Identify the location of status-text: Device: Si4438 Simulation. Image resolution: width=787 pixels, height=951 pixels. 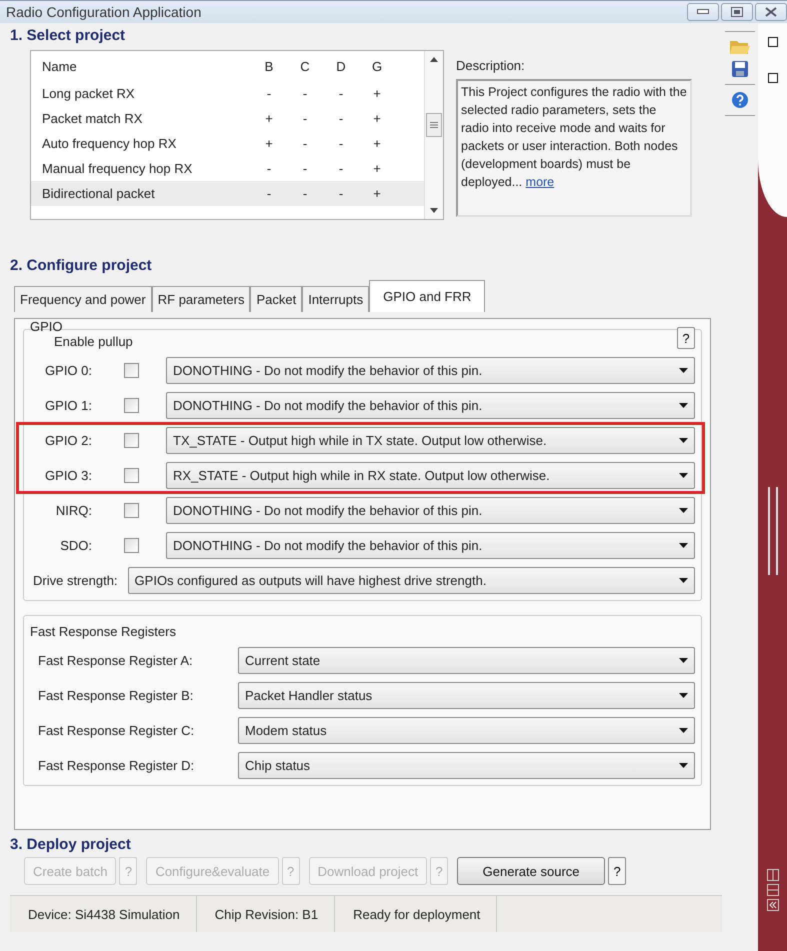
(103, 914).